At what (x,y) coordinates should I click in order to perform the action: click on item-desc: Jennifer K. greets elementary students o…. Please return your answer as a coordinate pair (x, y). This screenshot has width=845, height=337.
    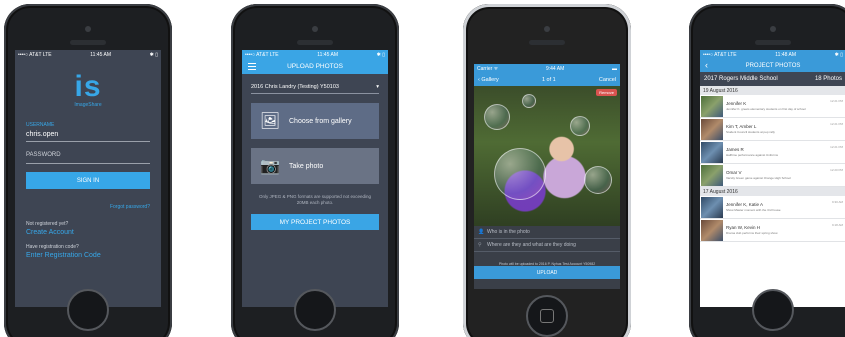
    Looking at the image, I should click on (766, 109).